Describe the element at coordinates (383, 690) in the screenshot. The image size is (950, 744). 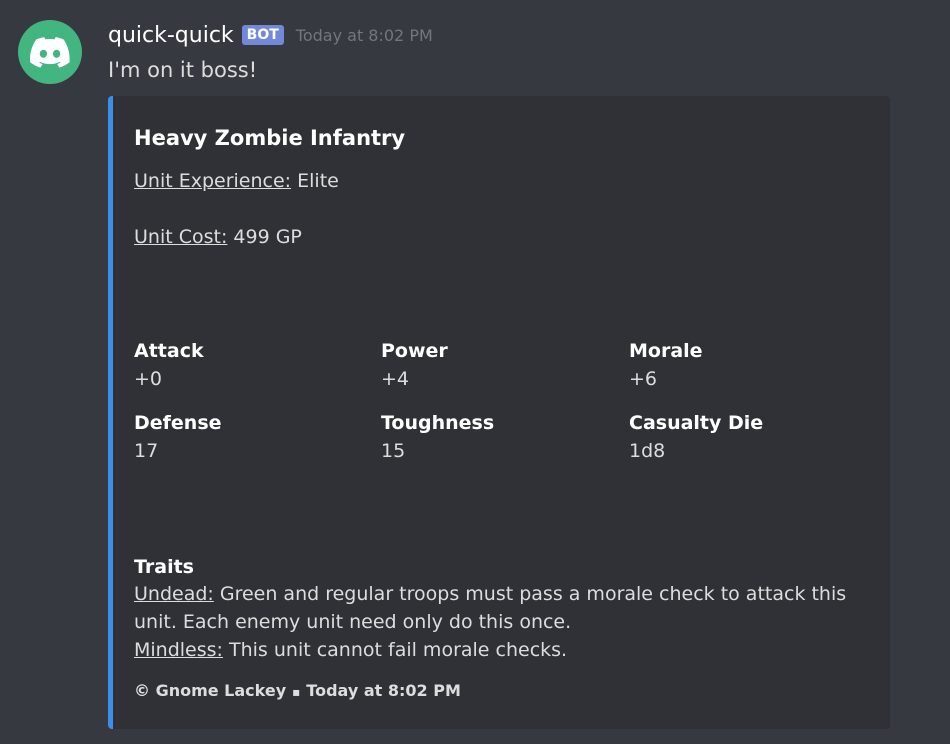
I see `footer-timestamp: Today at 8:02 PM` at that location.